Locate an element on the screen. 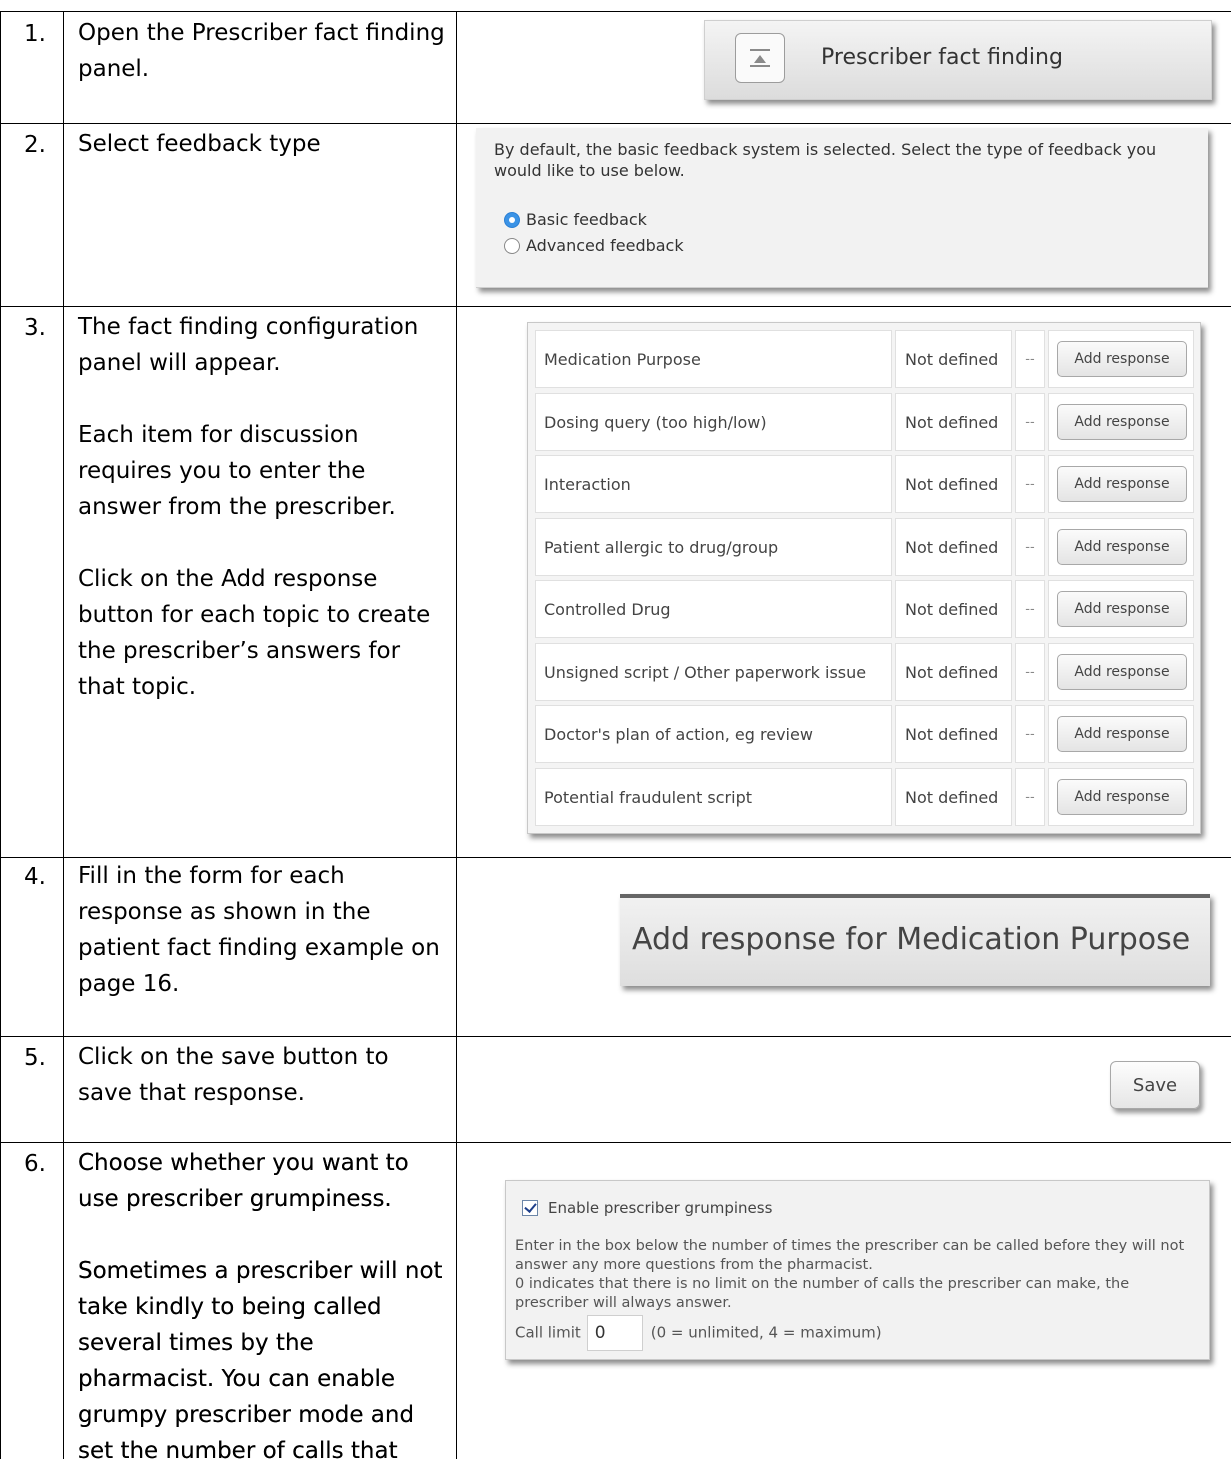 Image resolution: width=1231 pixels, height=1469 pixels. topic-cell: Doctor's plan of action, eg review is located at coordinates (713, 734).